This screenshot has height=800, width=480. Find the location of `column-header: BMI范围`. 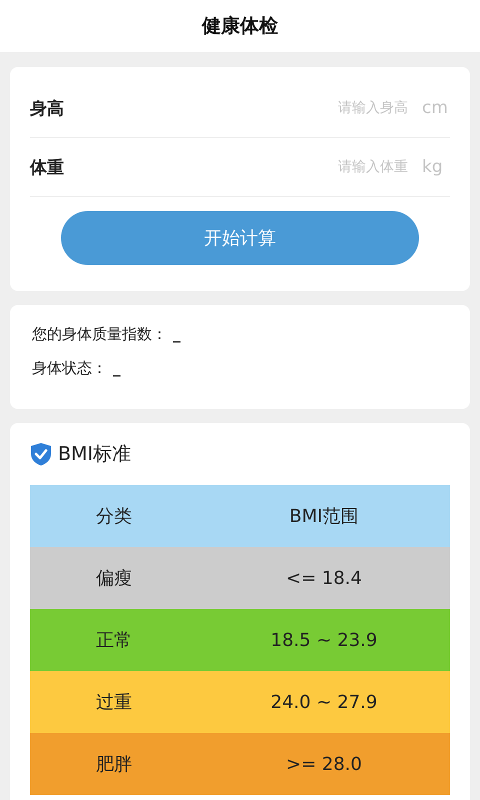

column-header: BMI范围 is located at coordinates (324, 516).